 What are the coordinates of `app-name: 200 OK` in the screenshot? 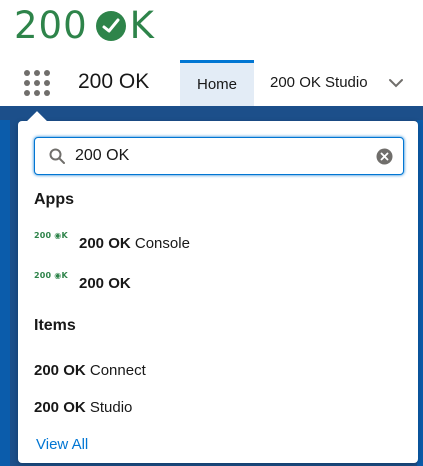 It's located at (114, 81).